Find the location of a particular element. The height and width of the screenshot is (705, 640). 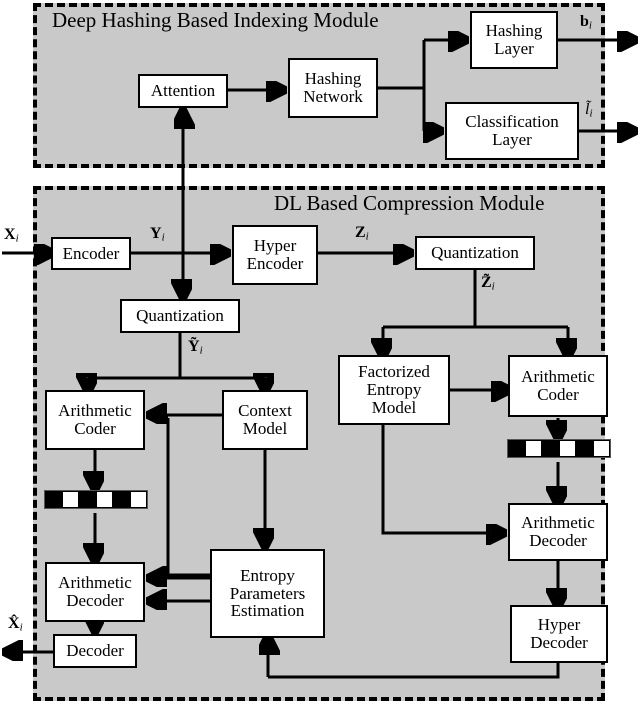

node-attention: Attention is located at coordinates (183, 91).